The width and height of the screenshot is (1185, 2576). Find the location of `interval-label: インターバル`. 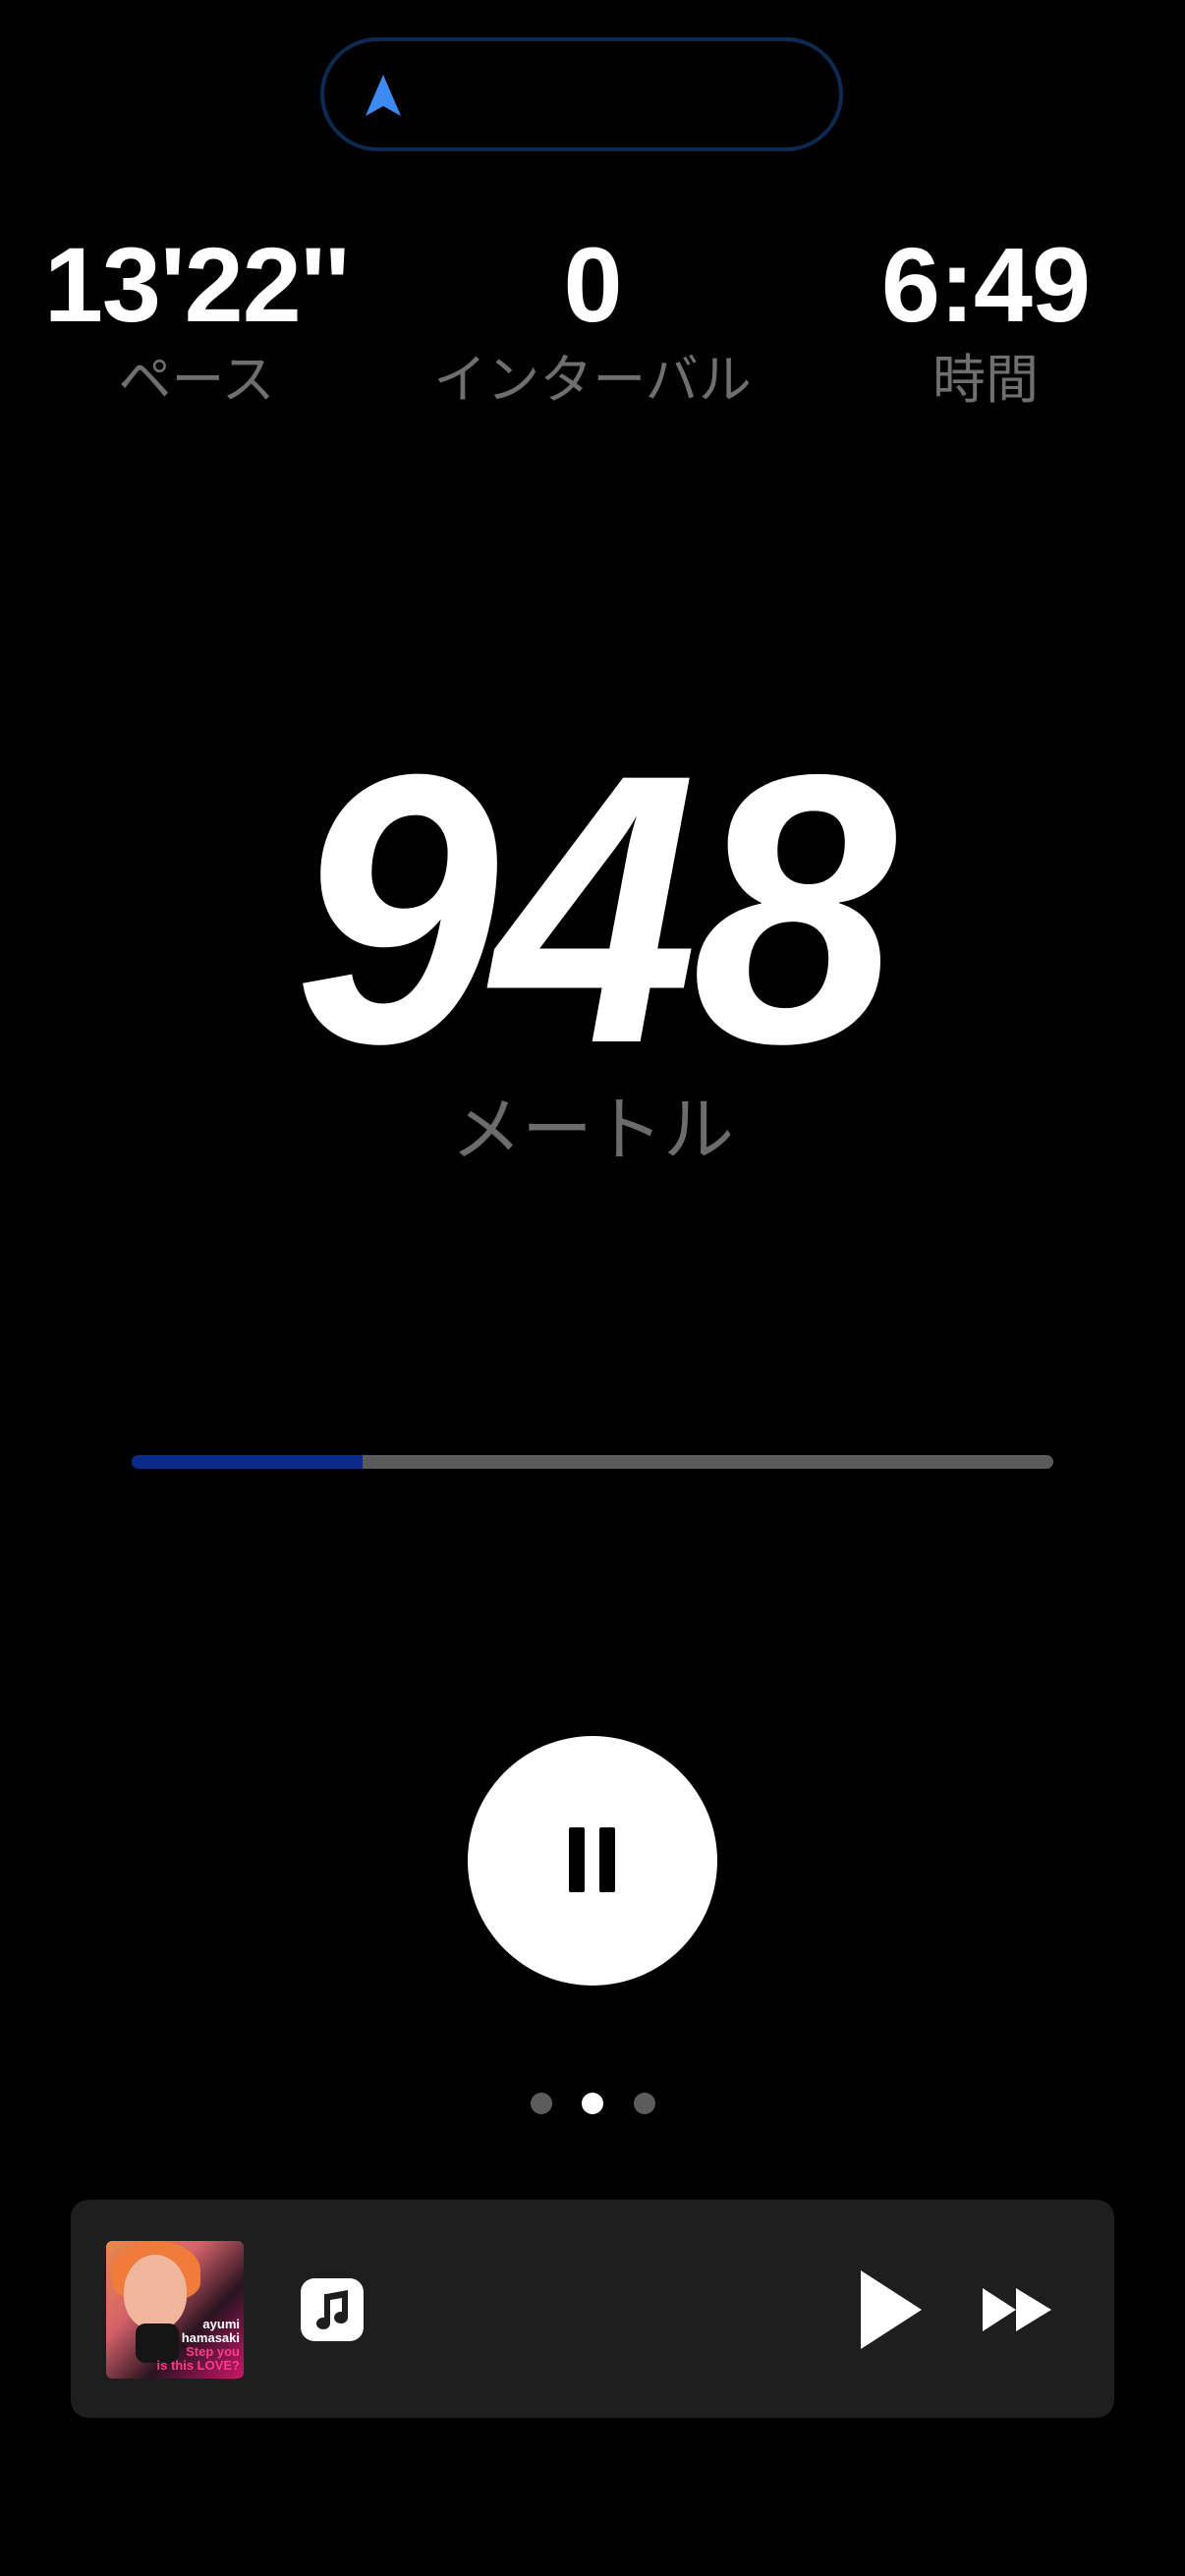

interval-label: インターバル is located at coordinates (592, 380).